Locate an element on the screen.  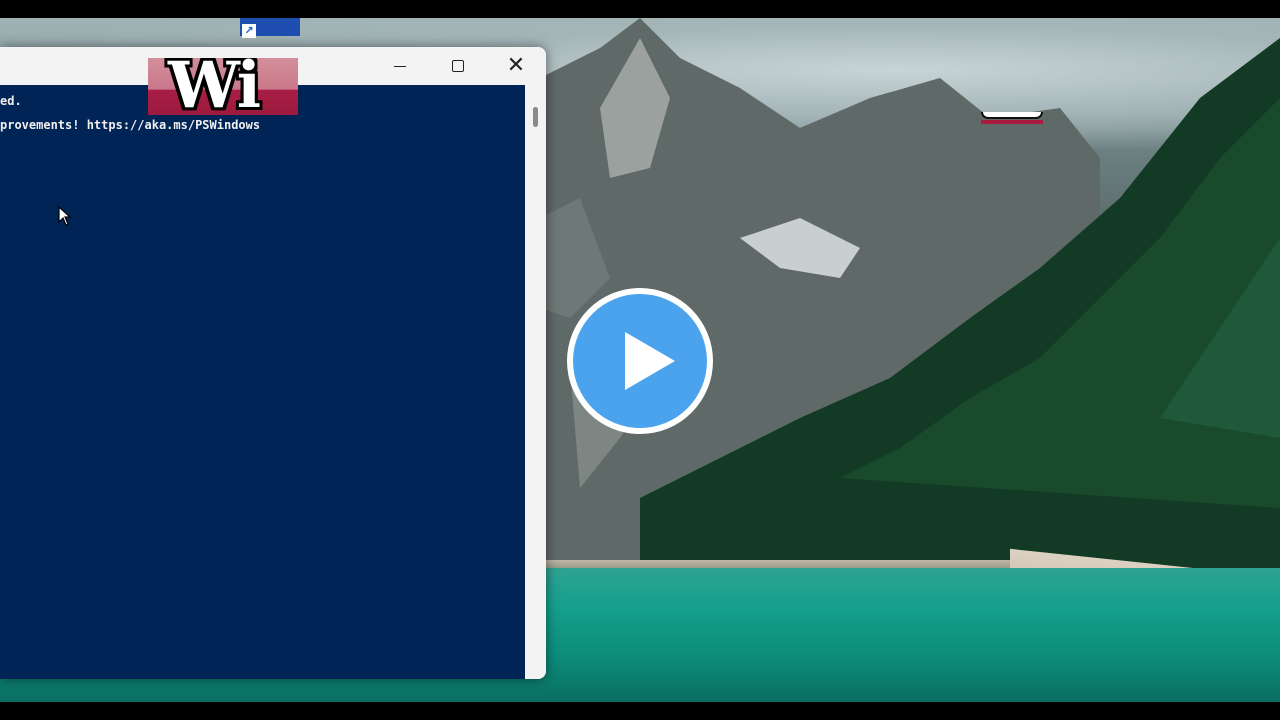
letterbox-bottom is located at coordinates (640, 711).